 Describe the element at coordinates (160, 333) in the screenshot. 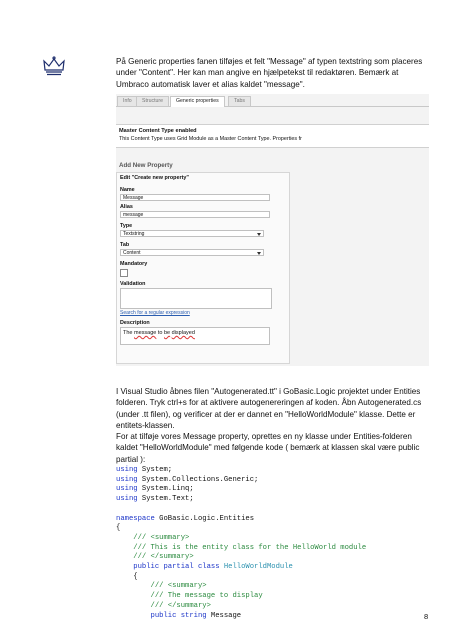

I see `description-word: to` at that location.